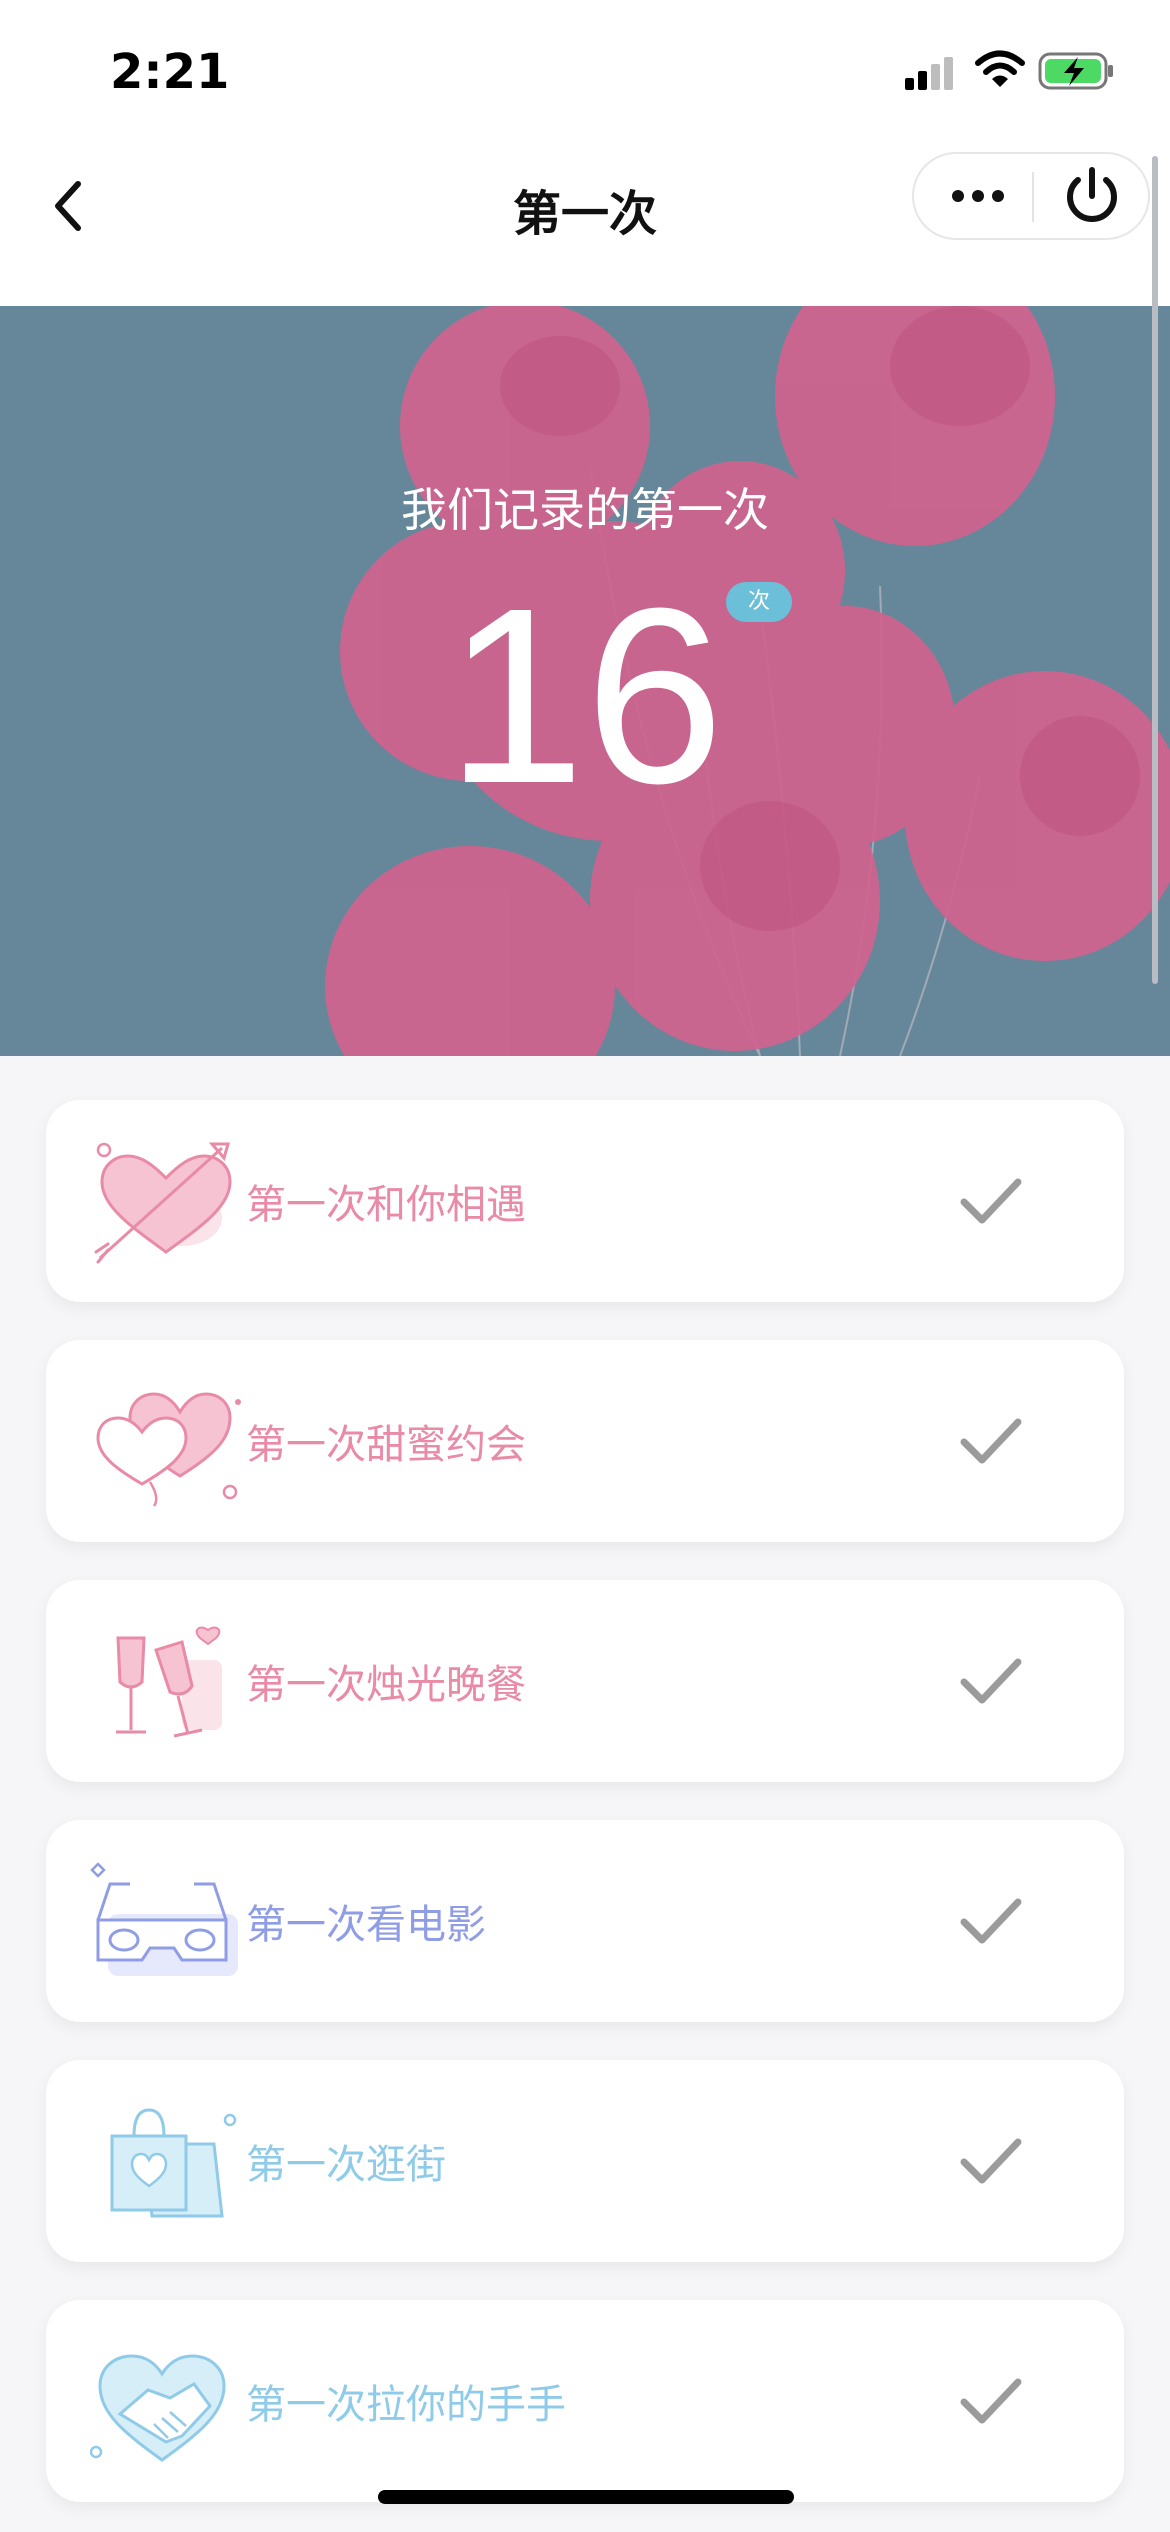 Image resolution: width=1170 pixels, height=2532 pixels. Describe the element at coordinates (585, 2401) in the screenshot. I see `list-item-first-hand-holding: 第一次拉你的手手` at that location.